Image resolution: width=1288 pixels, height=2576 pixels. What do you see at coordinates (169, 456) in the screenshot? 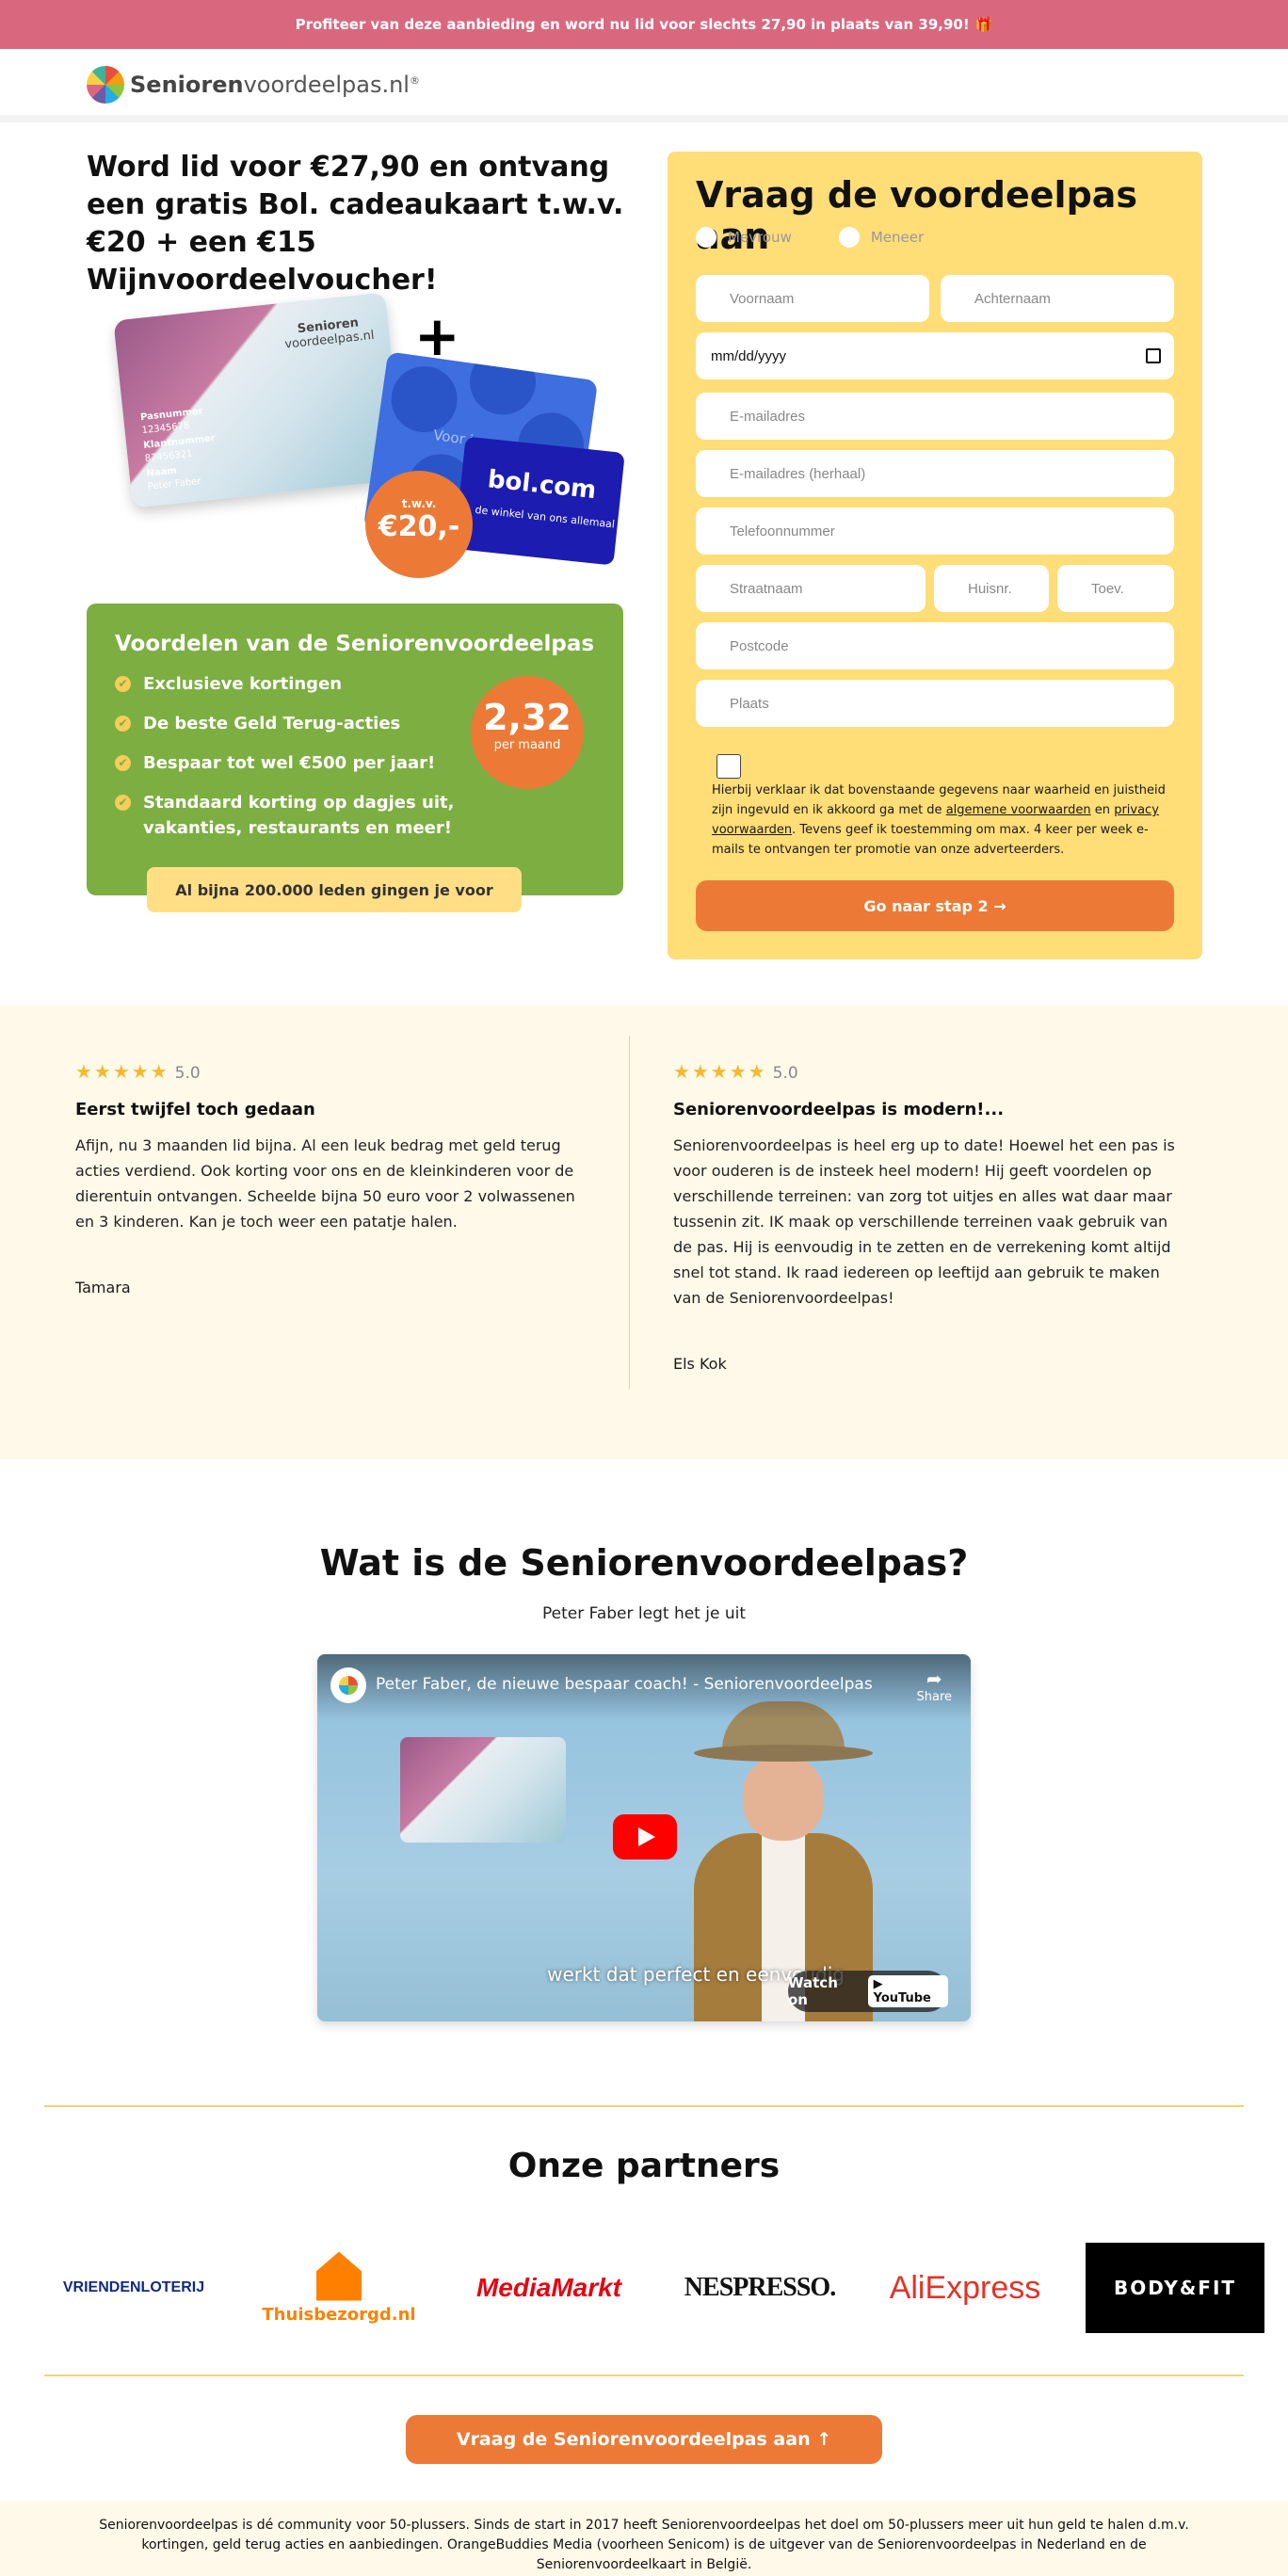
I see `card-klantnummer-value: 87456321` at bounding box center [169, 456].